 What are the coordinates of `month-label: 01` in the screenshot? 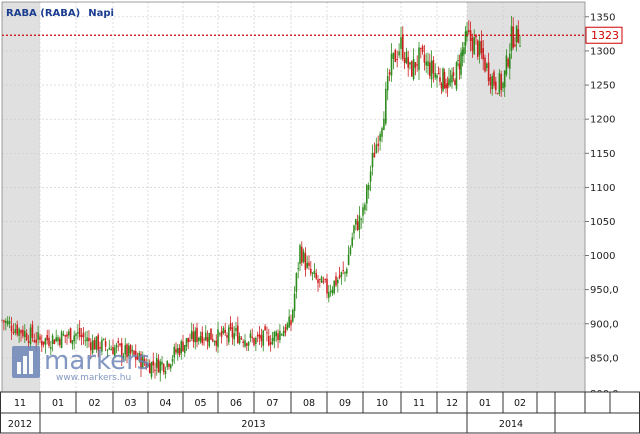 It's located at (58, 403).